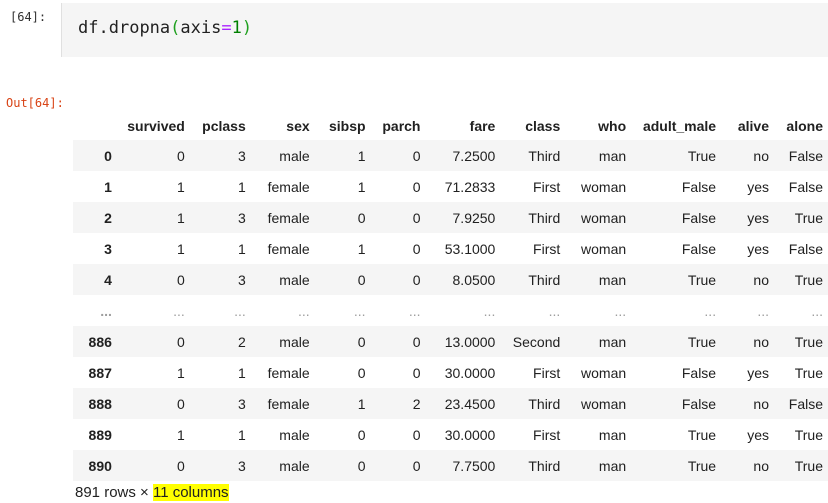  What do you see at coordinates (241, 341) in the screenshot?
I see `cell-pclass: 2` at bounding box center [241, 341].